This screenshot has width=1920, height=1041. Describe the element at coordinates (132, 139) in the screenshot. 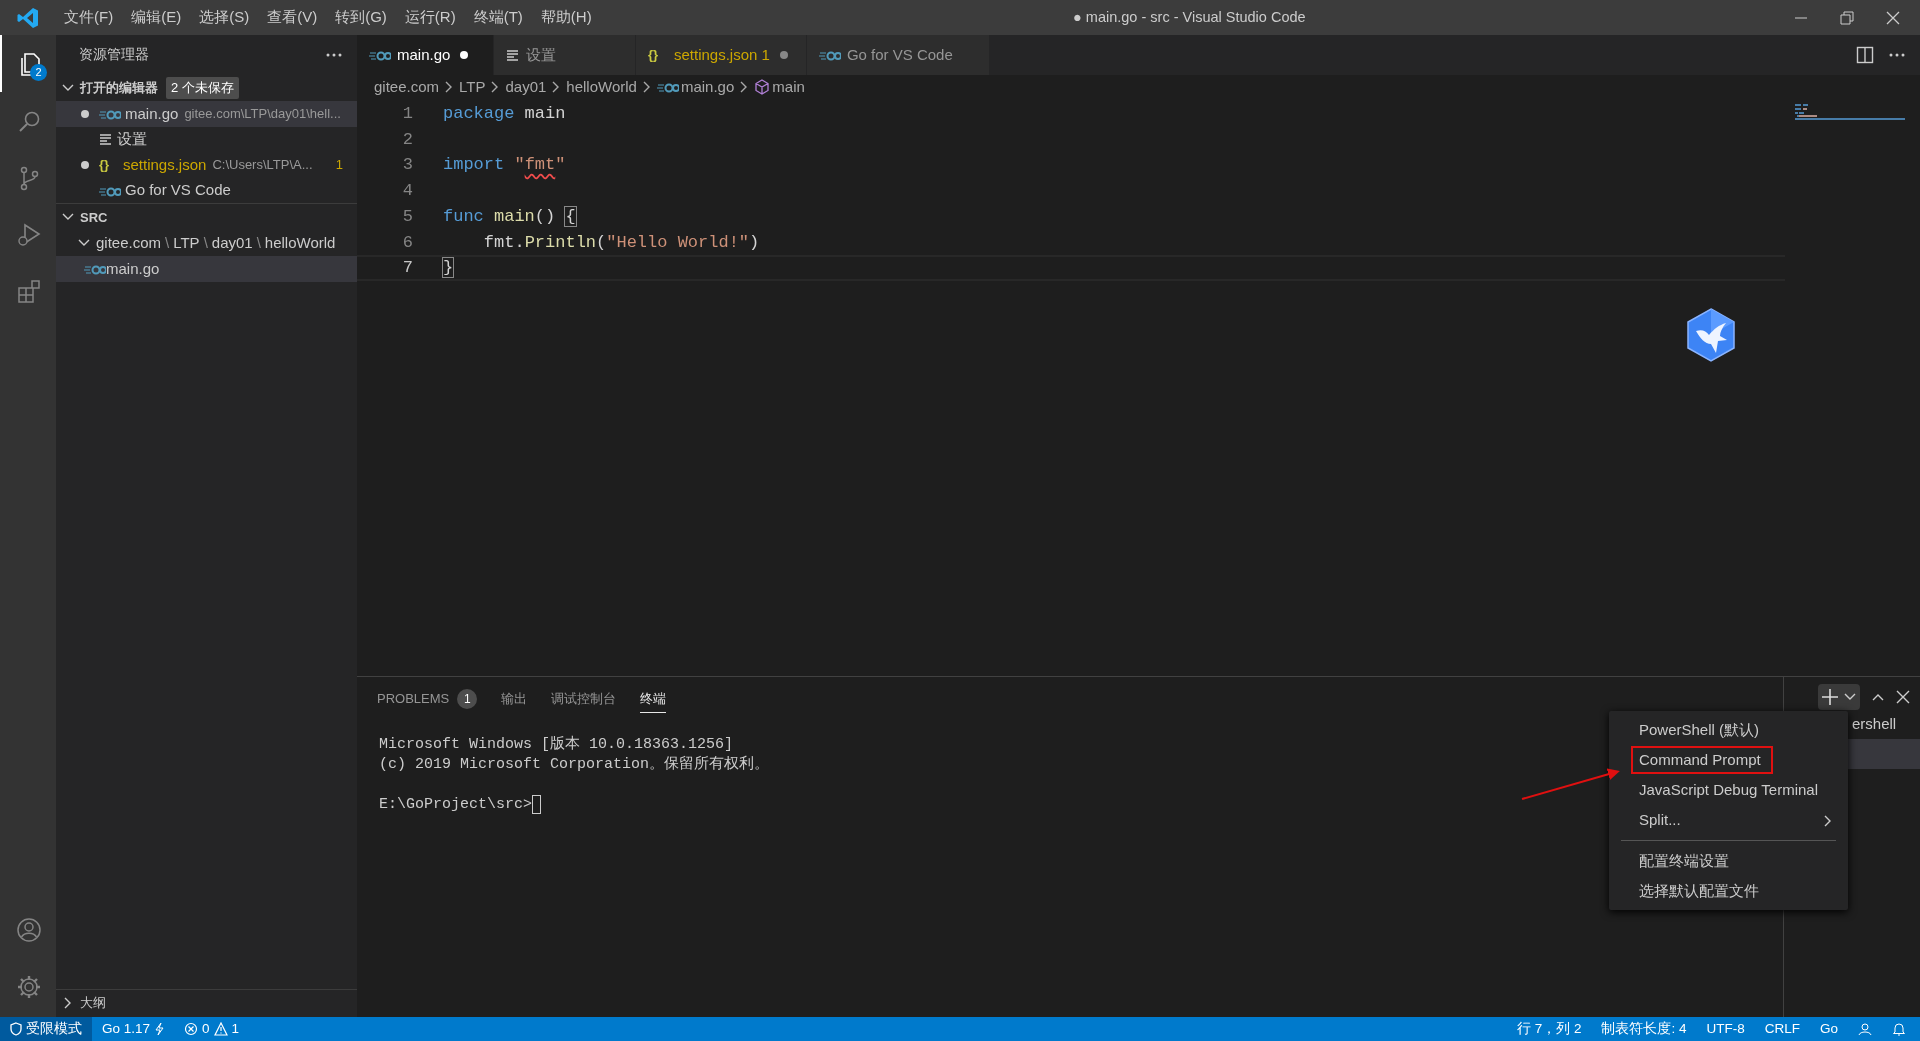

I see `file-name: 设置` at that location.